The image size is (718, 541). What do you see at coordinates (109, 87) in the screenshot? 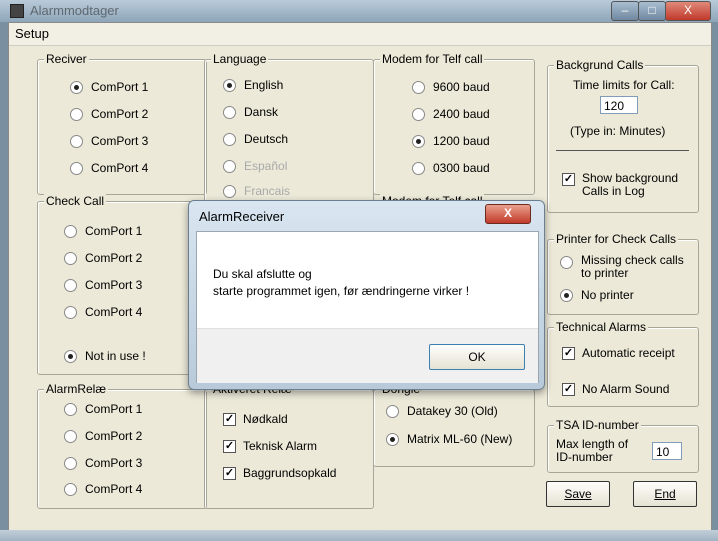
I see `receiver-comport-1: ComPort 1` at bounding box center [109, 87].